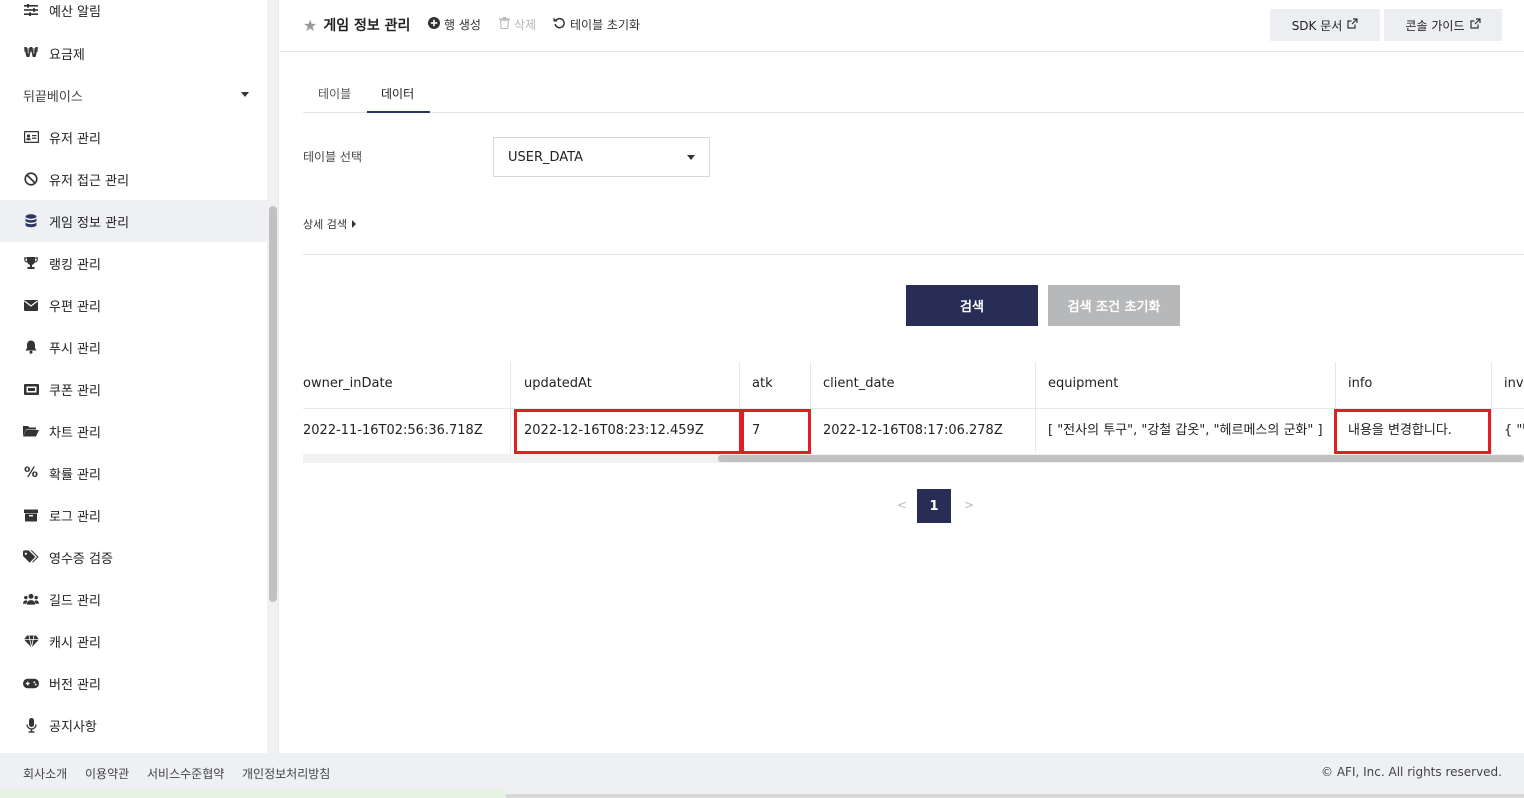 The image size is (1524, 798). Describe the element at coordinates (75, 643) in the screenshot. I see `sidebar-item-label: 캐시 관리` at that location.